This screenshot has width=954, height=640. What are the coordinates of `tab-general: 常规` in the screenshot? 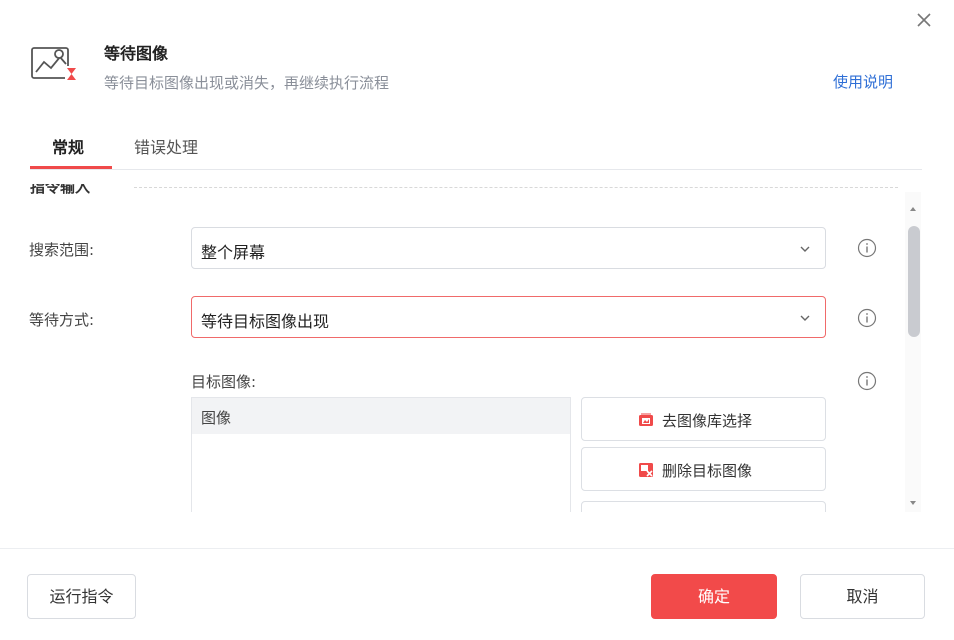 It's located at (68, 146).